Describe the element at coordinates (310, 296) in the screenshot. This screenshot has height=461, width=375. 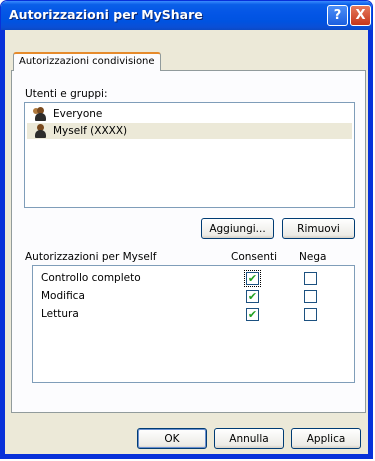
I see `deny-modify-checkbox` at that location.